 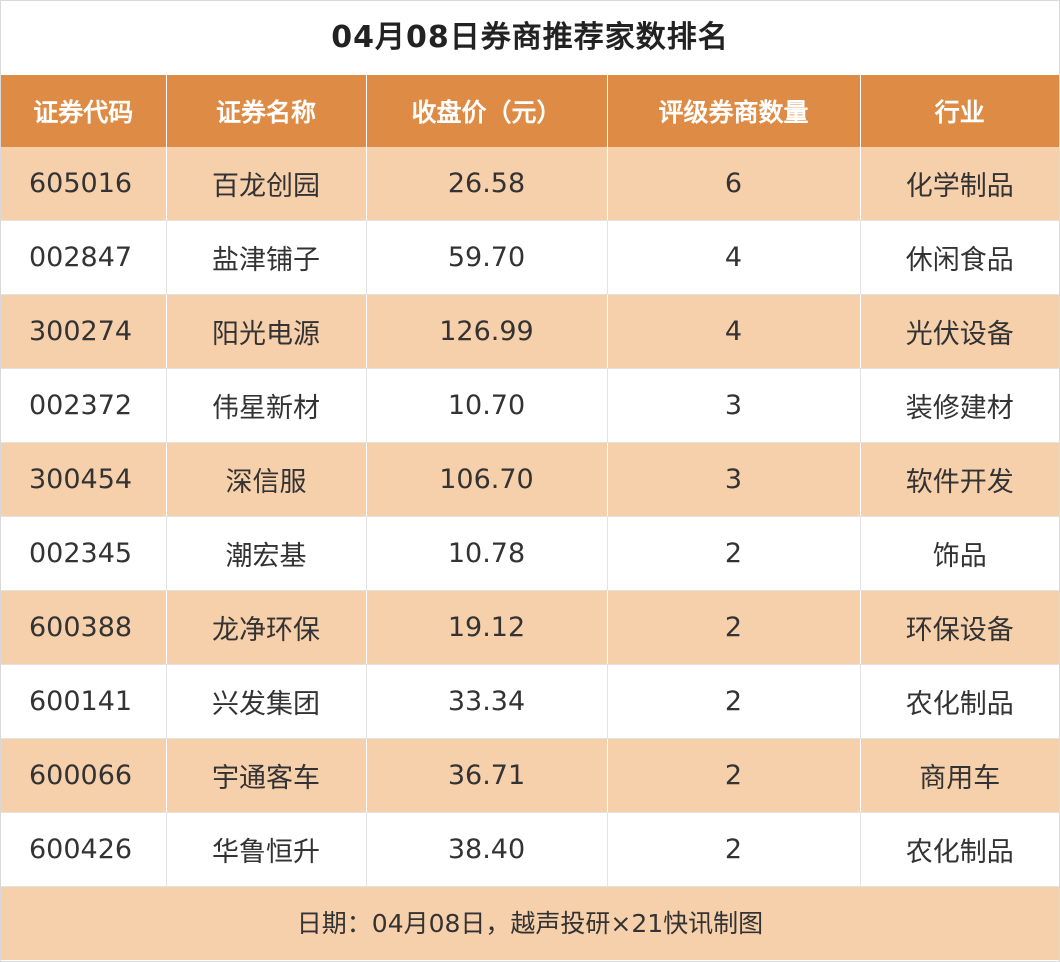 I want to click on cell-industry: 饰品, so click(x=959, y=553).